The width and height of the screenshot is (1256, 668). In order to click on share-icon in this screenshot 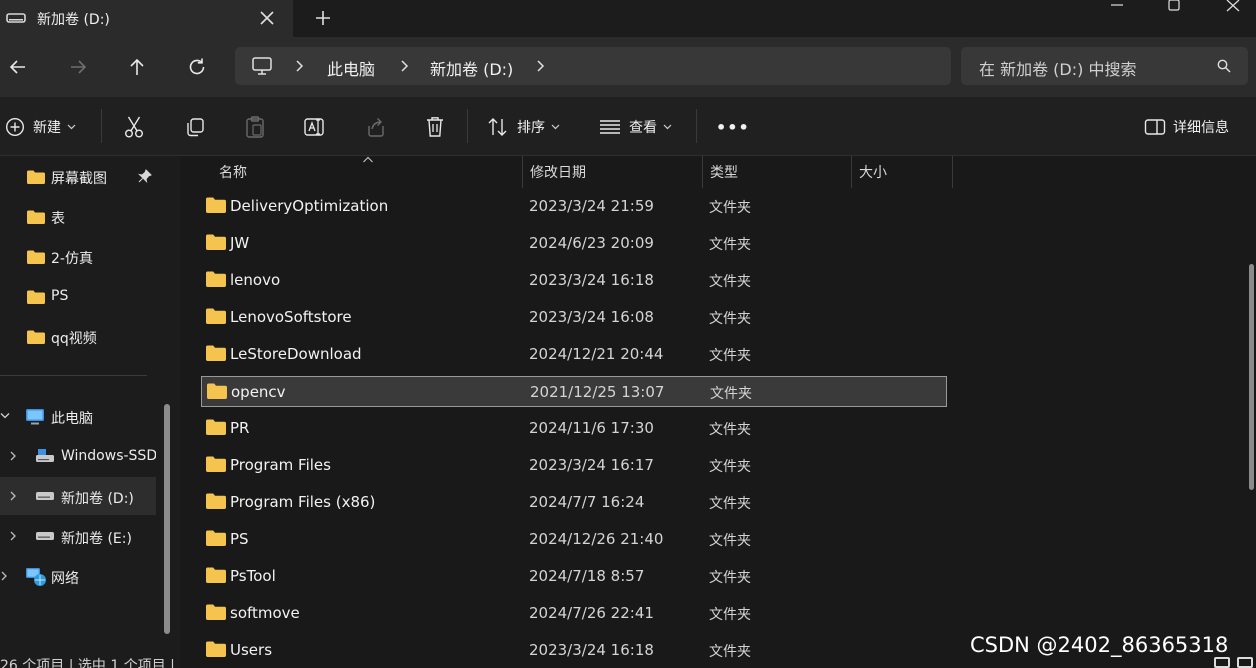, I will do `click(375, 127)`.